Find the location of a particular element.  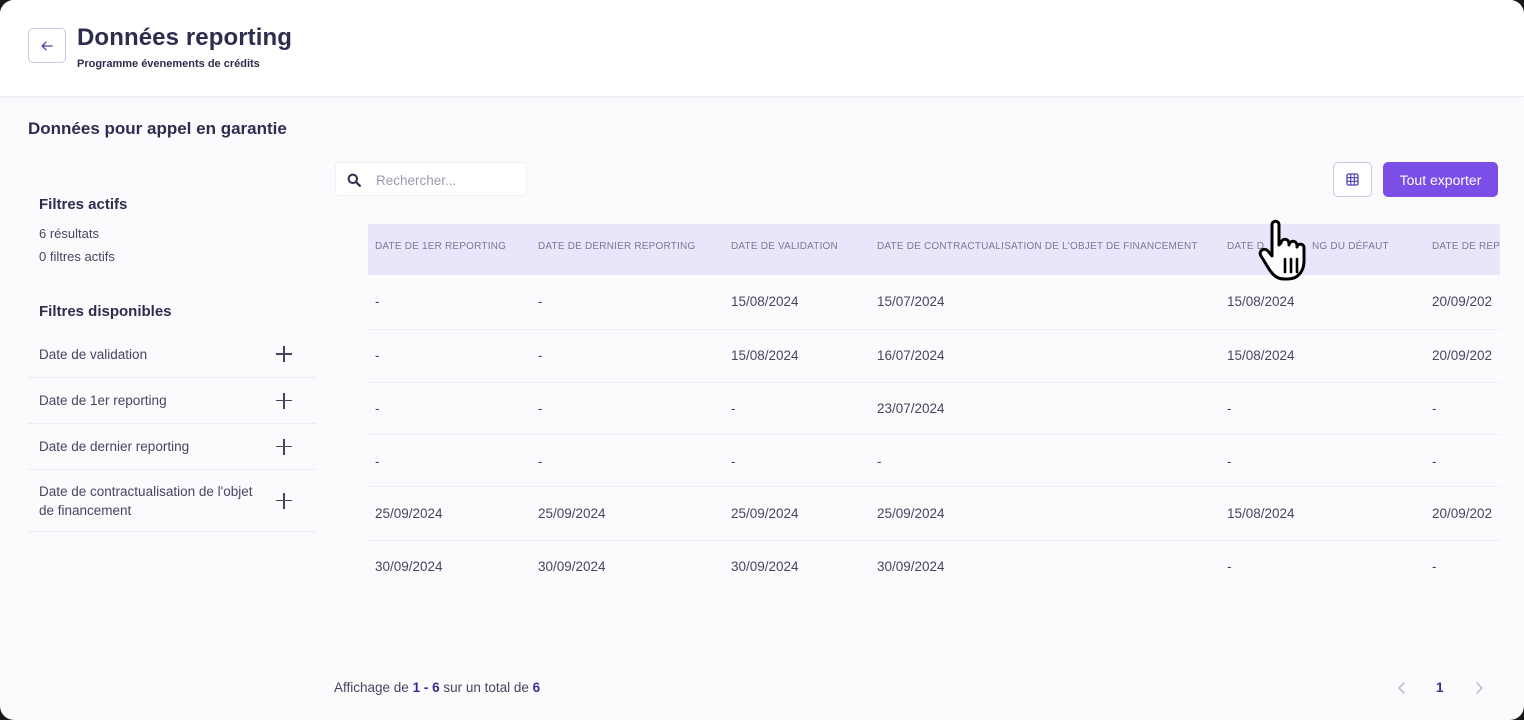

chevron-right-icon is located at coordinates (1479, 688).